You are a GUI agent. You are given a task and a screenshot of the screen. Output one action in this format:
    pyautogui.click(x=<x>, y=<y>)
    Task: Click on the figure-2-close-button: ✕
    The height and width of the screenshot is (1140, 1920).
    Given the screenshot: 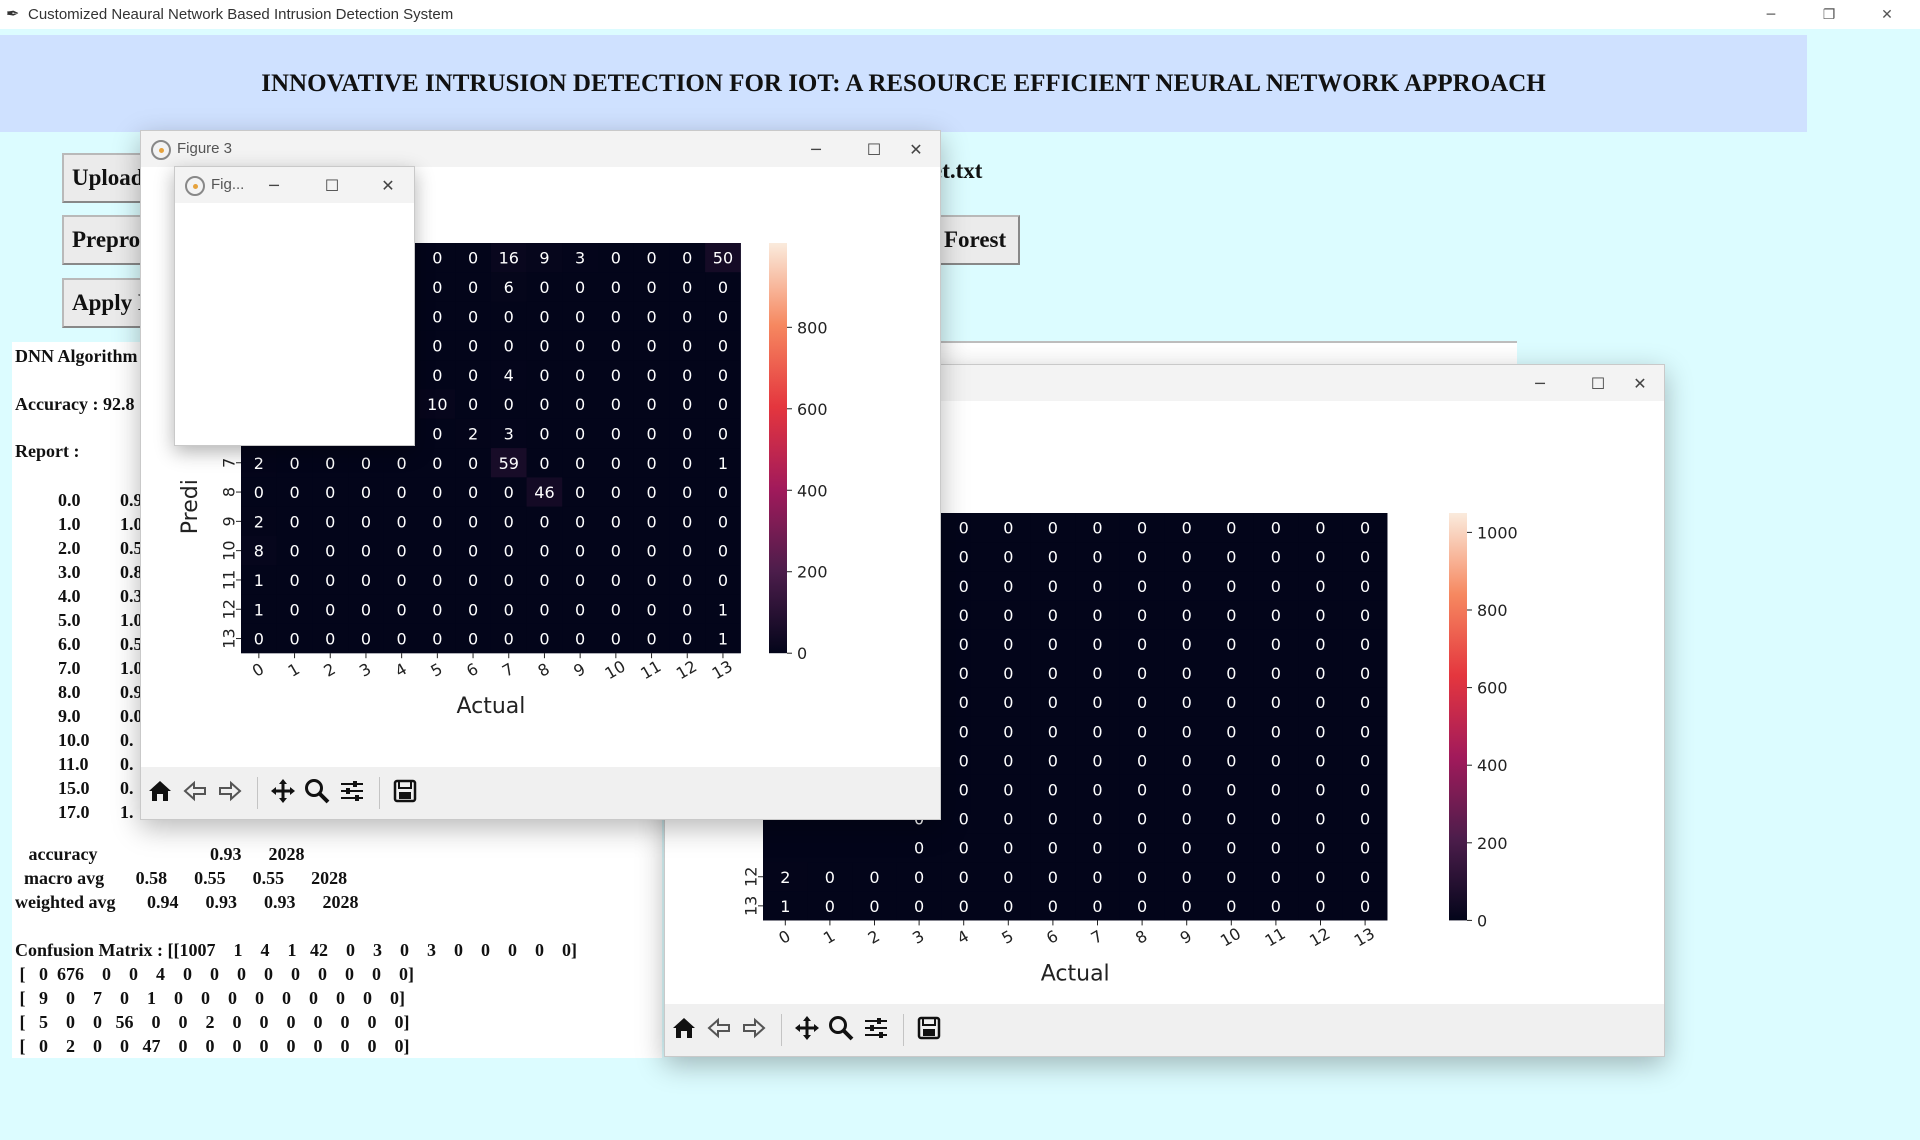 What is the action you would take?
    pyautogui.click(x=1640, y=383)
    